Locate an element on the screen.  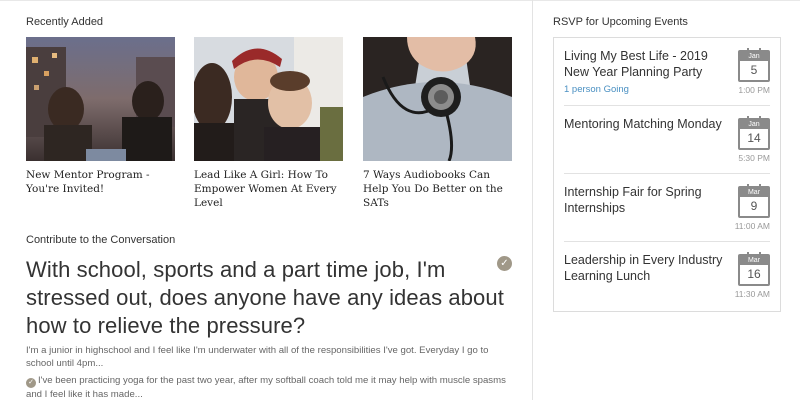
calendar-icon: Mar 9 is located at coordinates (754, 201).